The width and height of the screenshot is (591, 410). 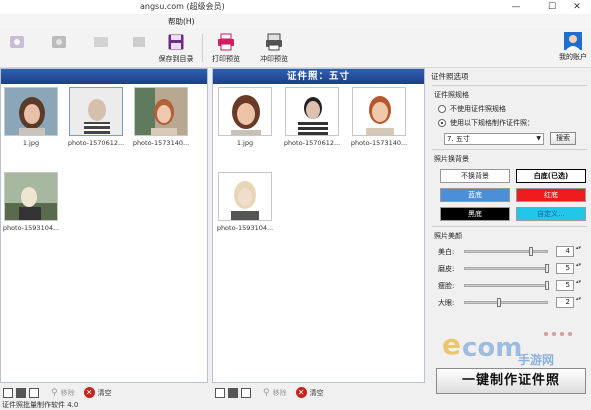 What do you see at coordinates (475, 176) in the screenshot?
I see `background-option-button: 不换背景` at bounding box center [475, 176].